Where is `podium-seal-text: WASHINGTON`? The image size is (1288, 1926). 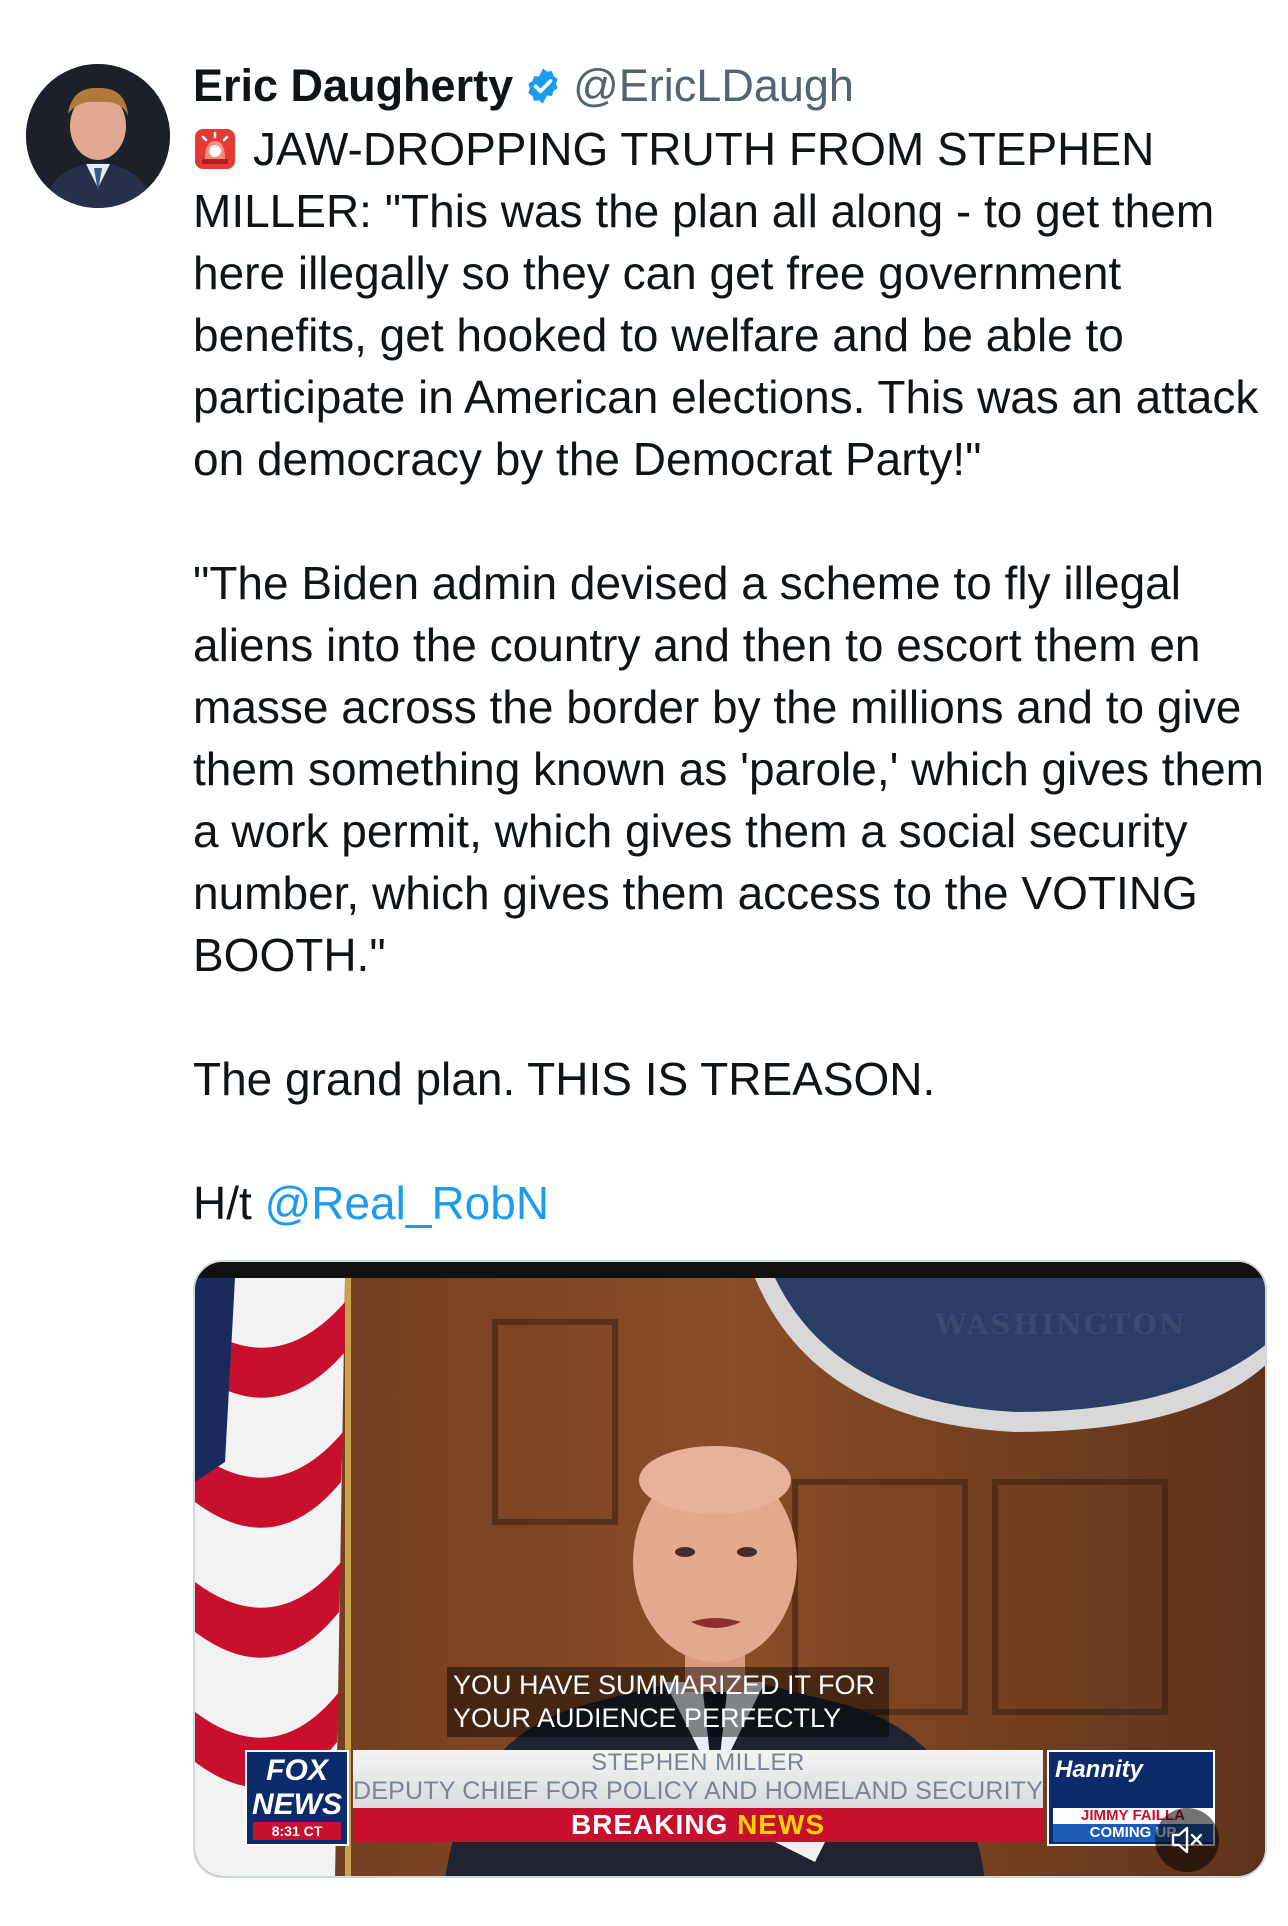
podium-seal-text: WASHINGTON is located at coordinates (1061, 1324).